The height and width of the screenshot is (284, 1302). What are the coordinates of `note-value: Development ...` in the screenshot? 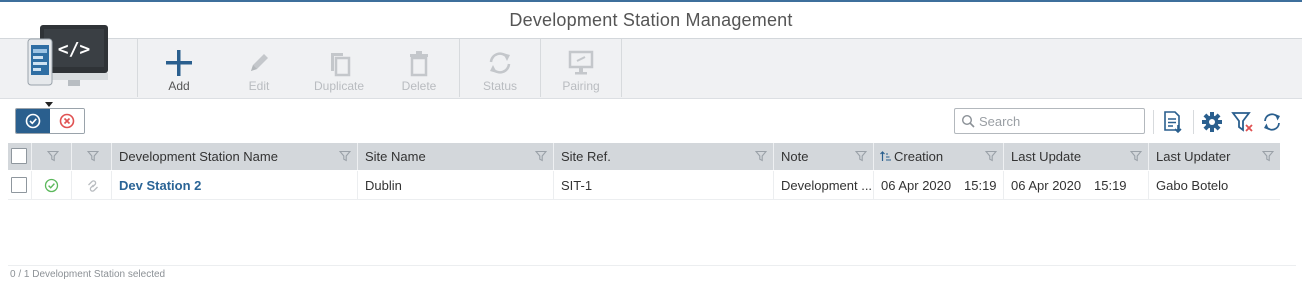 It's located at (827, 185).